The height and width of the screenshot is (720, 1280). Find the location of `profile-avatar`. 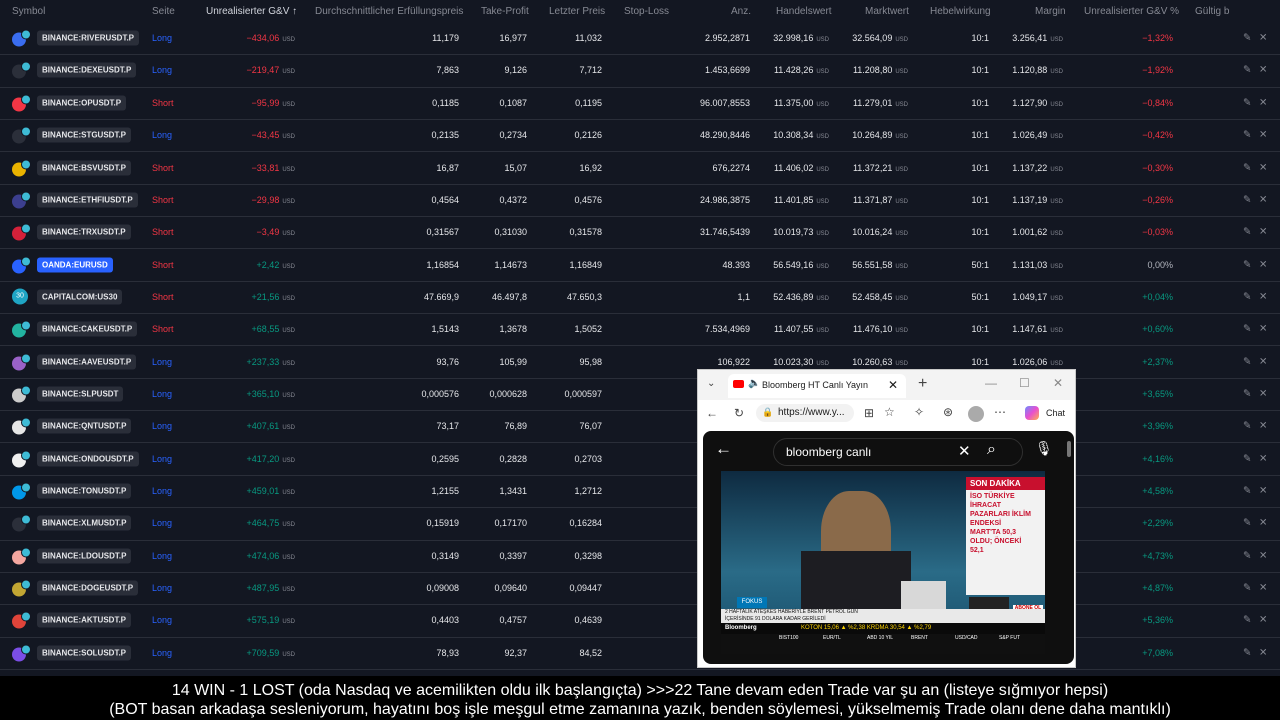

profile-avatar is located at coordinates (976, 414).